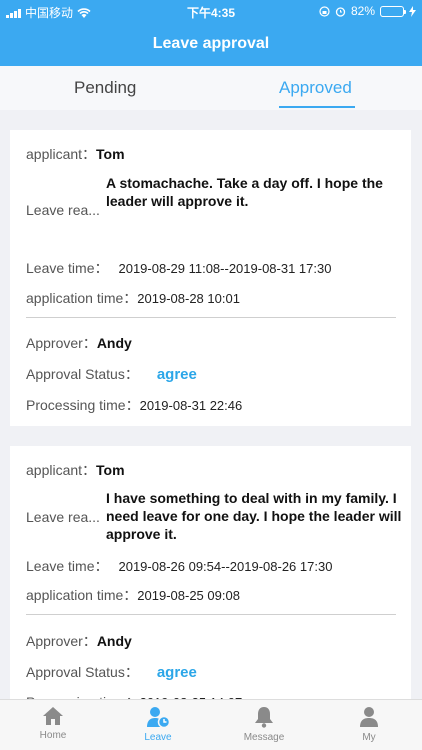  I want to click on processing-time-label: Processing time：, so click(83, 405).